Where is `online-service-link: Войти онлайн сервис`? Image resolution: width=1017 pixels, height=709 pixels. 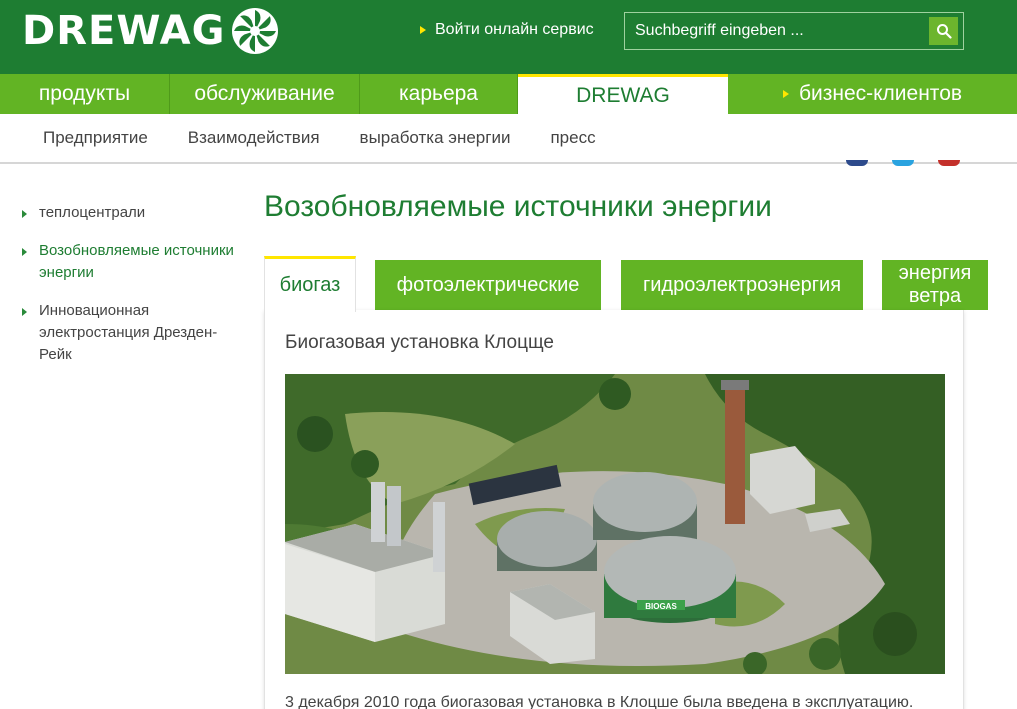 online-service-link: Войти онлайн сервис is located at coordinates (507, 30).